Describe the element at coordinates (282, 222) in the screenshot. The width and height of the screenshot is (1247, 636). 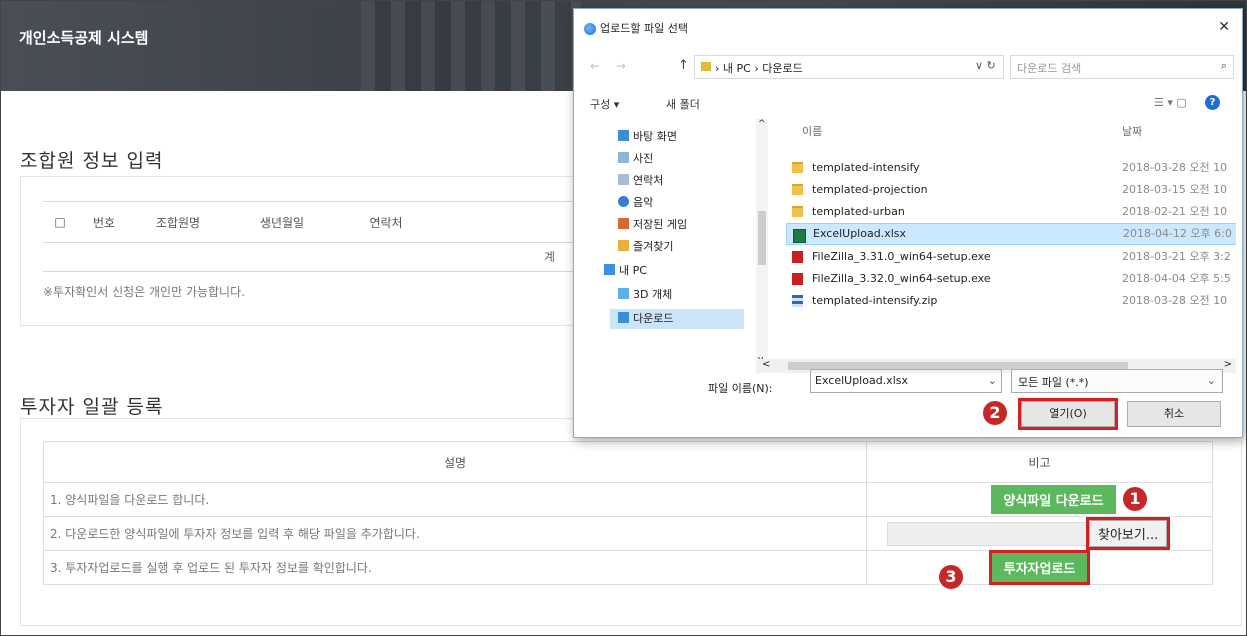
I see `col-birthdate: 생년월일` at that location.